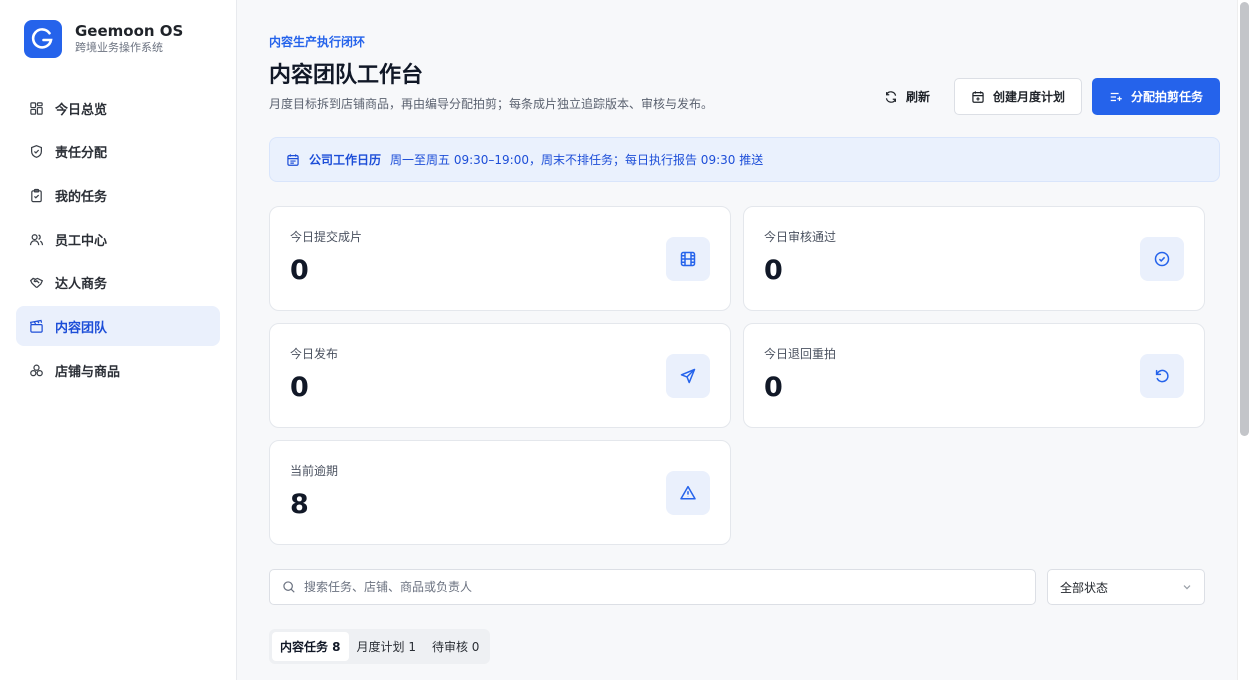  I want to click on stat-label: 今日退回重拍, so click(800, 354).